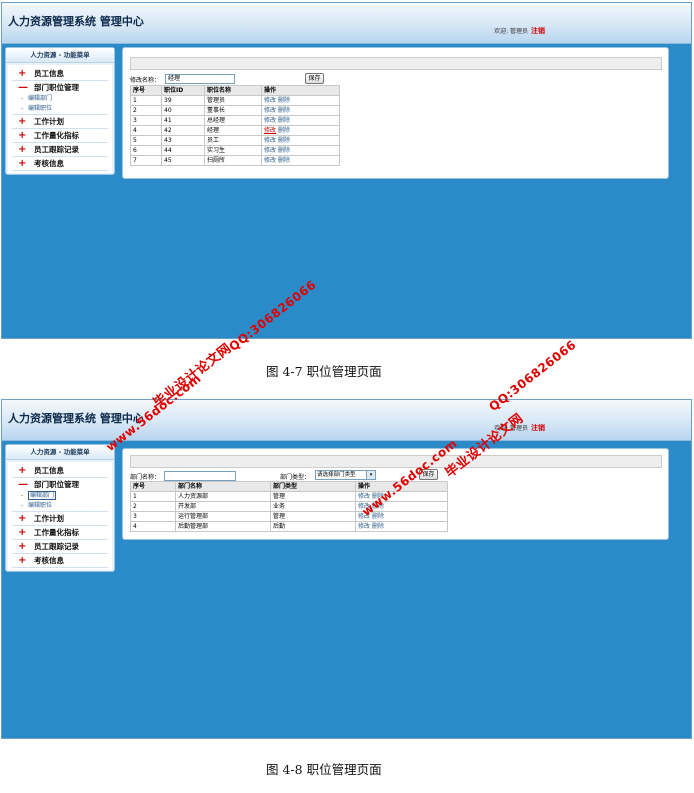 Image resolution: width=694 pixels, height=793 pixels. Describe the element at coordinates (146, 100) in the screenshot. I see `table-cell: 1` at that location.